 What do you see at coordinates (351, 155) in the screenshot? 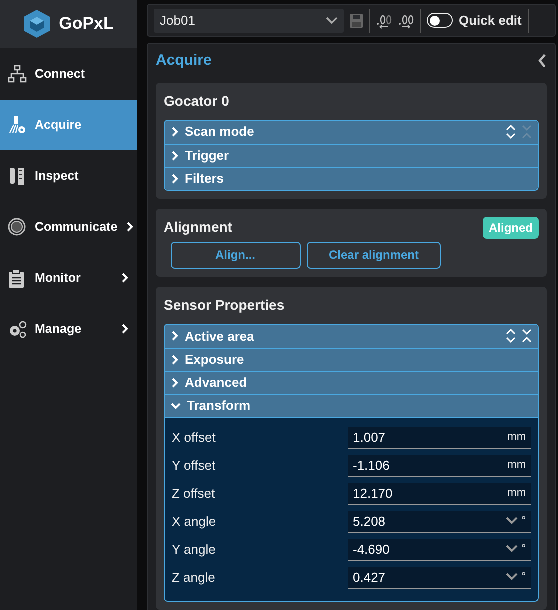
I see `accordion-header: Trigger` at bounding box center [351, 155].